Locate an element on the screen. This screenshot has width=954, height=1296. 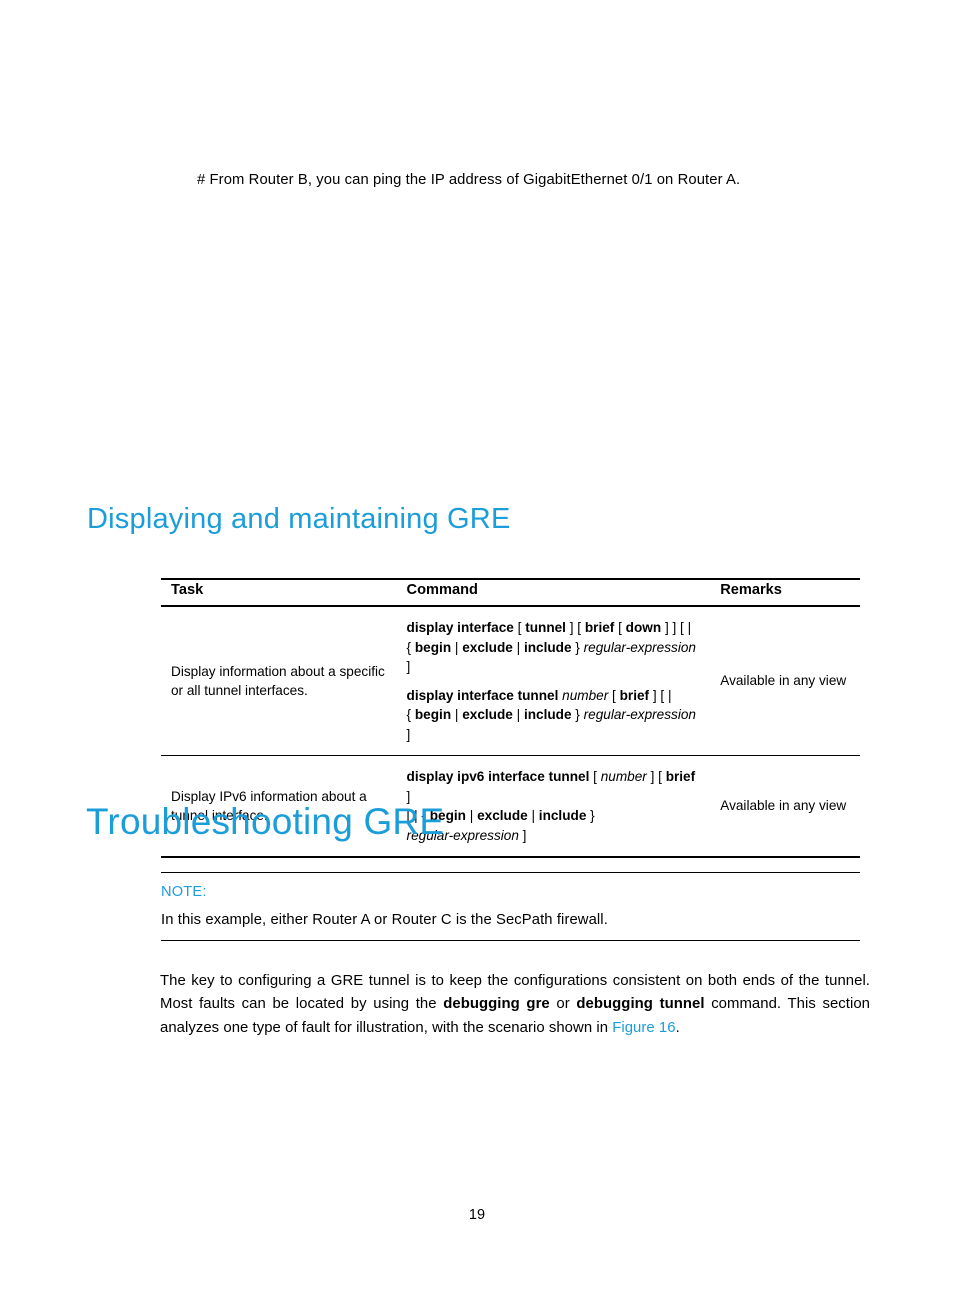
table-header-row: Task Command Remarks is located at coordinates (510, 592).